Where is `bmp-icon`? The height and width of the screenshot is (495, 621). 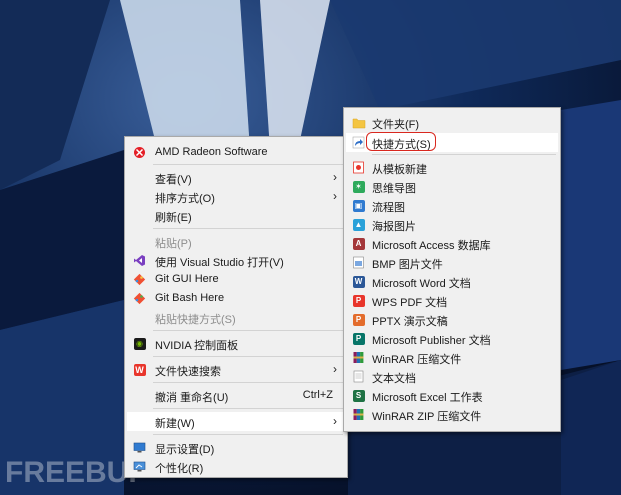 bmp-icon is located at coordinates (358, 262).